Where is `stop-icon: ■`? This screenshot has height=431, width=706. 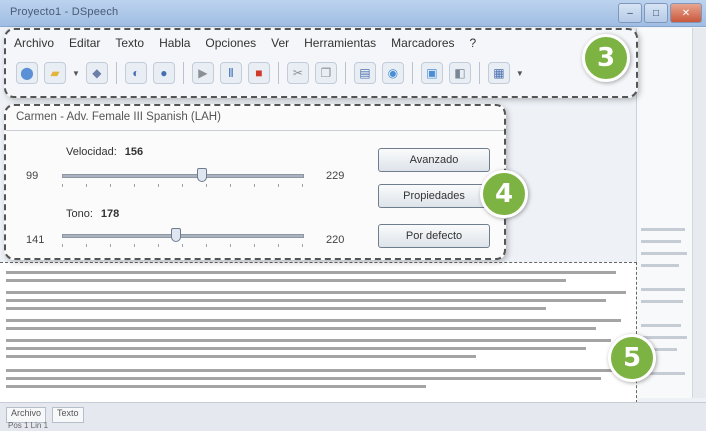 stop-icon: ■ is located at coordinates (258, 73).